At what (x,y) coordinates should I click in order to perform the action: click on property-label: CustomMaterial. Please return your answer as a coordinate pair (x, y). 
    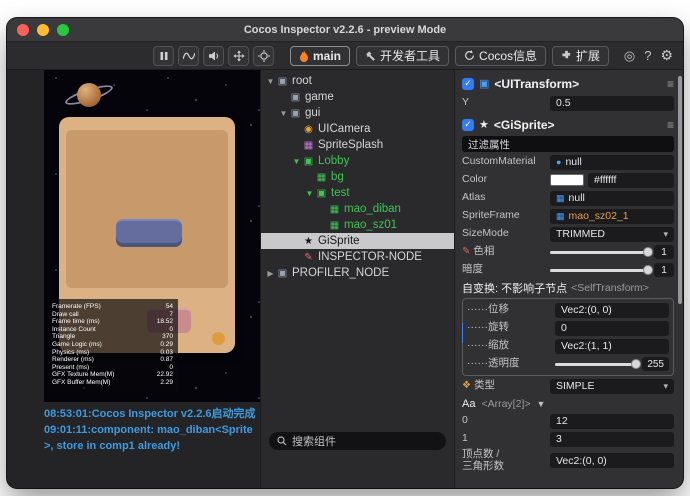
    Looking at the image, I should click on (499, 161).